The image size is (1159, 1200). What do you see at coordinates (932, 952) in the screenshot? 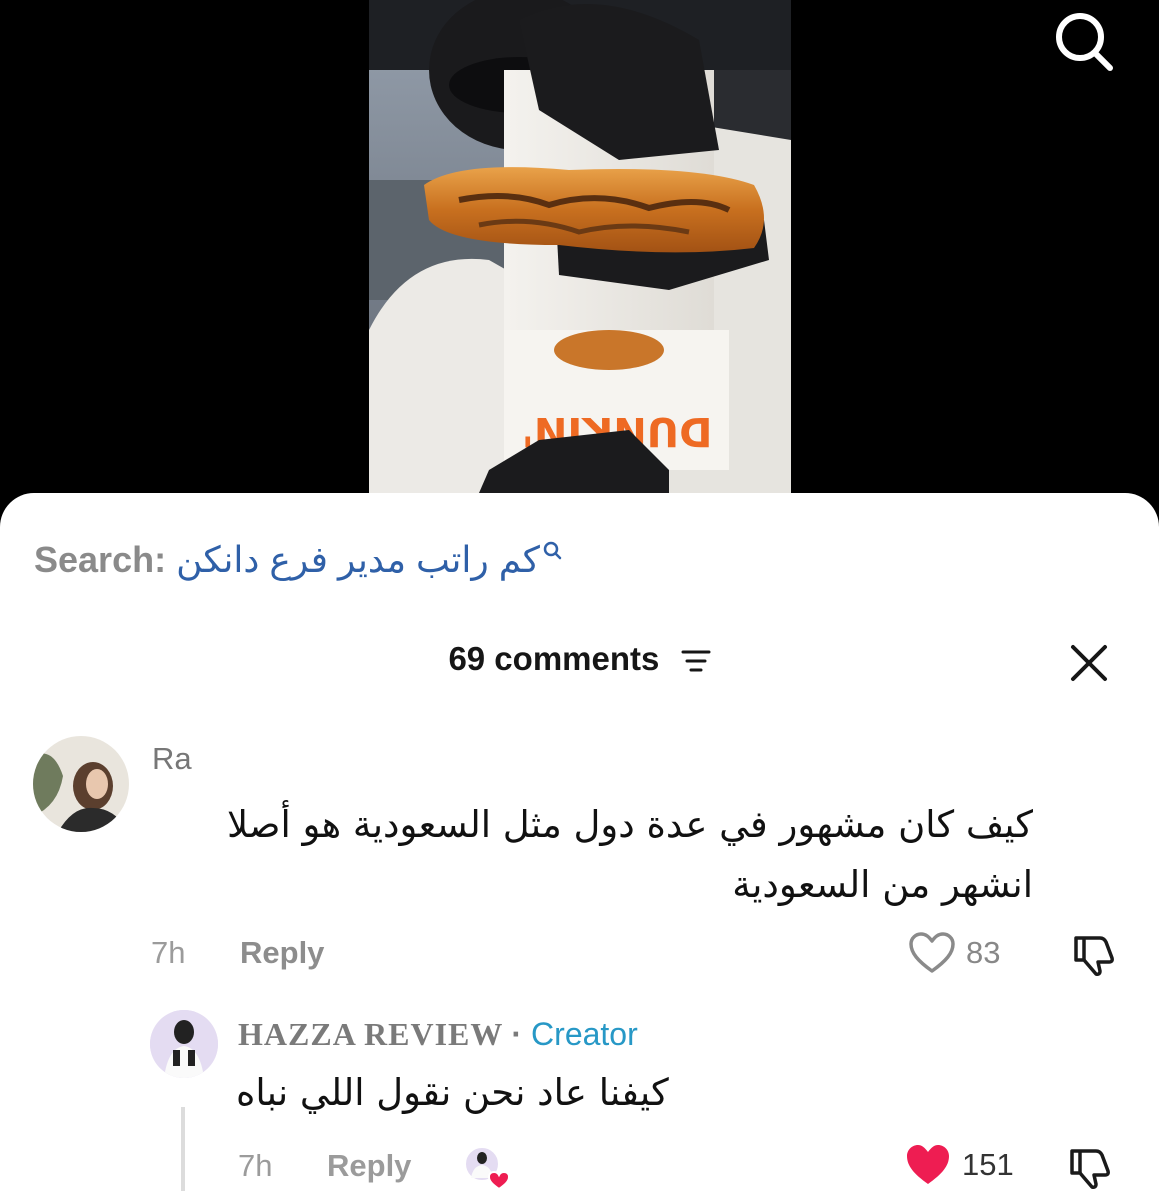
I see `heart-outline-icon` at bounding box center [932, 952].